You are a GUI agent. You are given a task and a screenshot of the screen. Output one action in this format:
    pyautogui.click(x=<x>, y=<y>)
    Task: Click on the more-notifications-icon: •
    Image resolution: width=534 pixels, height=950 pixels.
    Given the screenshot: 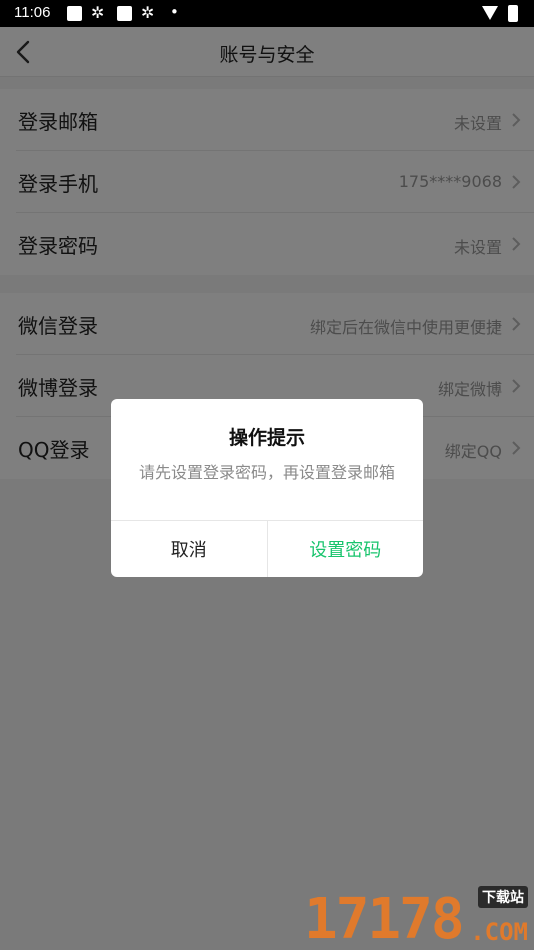 What is the action you would take?
    pyautogui.click(x=174, y=12)
    